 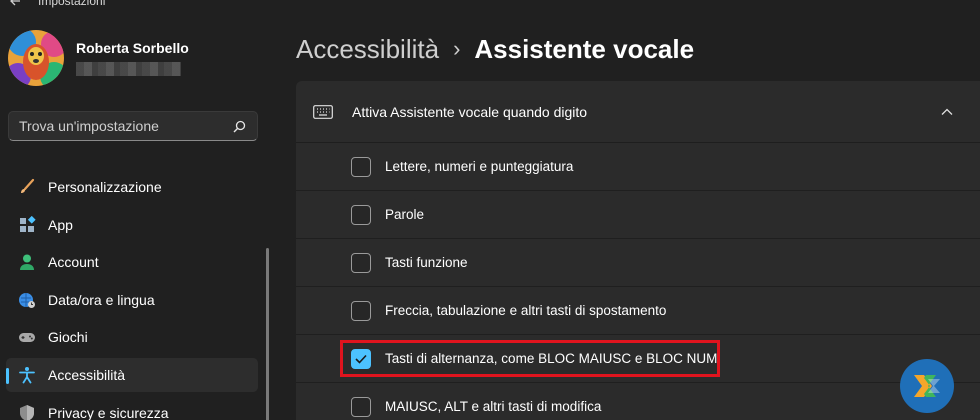 I want to click on sidebar-item-privacy: Privacy e sicurezza, so click(x=132, y=408).